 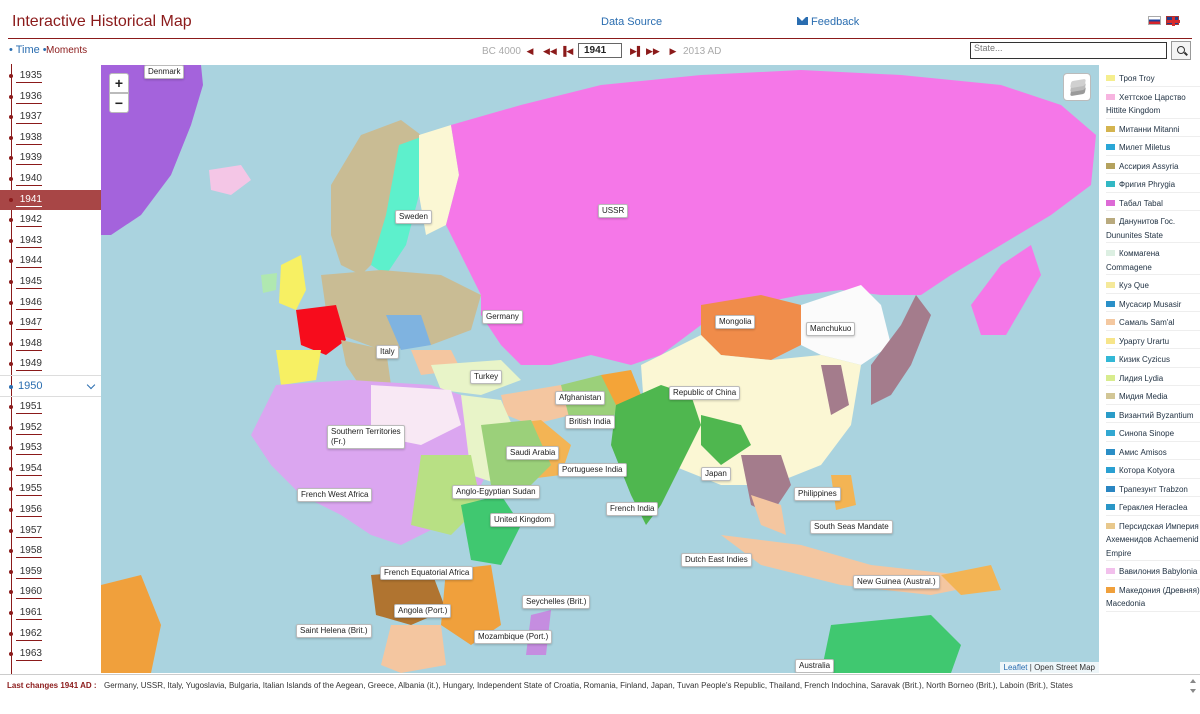 I want to click on legend-item: Мусасир Musasir, so click(x=1153, y=305).